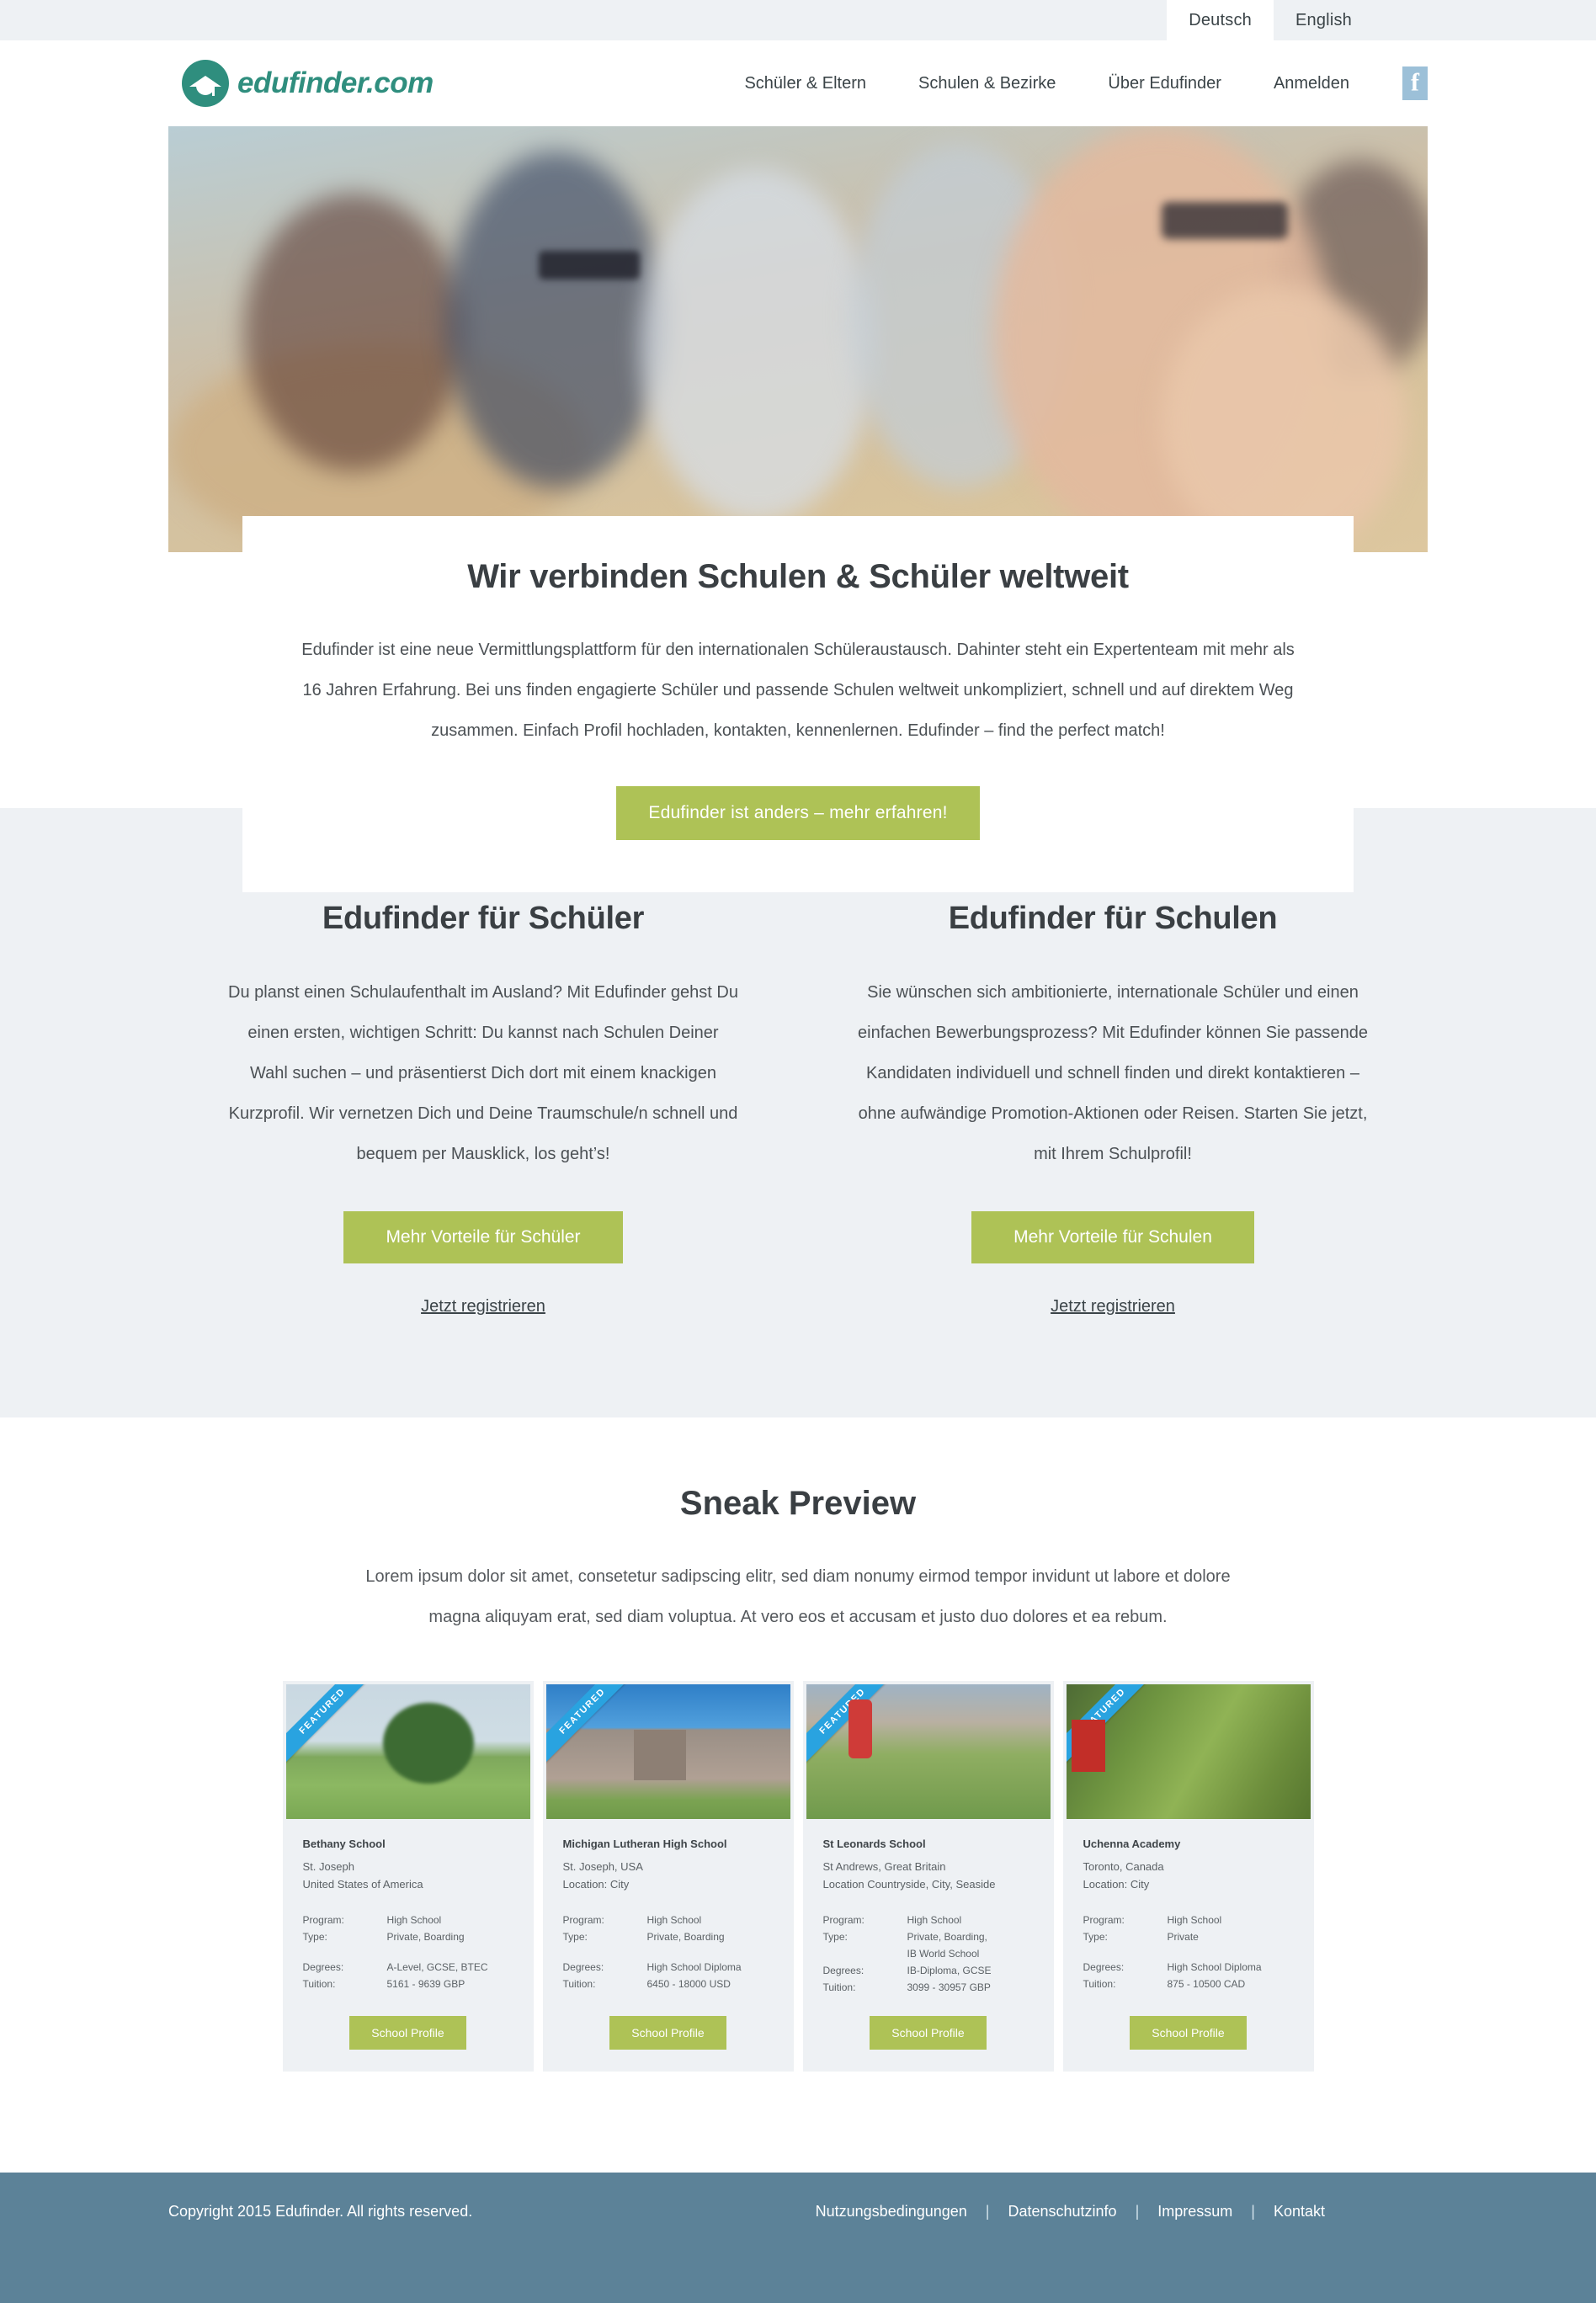 The width and height of the screenshot is (1596, 2303). What do you see at coordinates (884, 1866) in the screenshot?
I see `school-city: St Andrews, Great Britain` at bounding box center [884, 1866].